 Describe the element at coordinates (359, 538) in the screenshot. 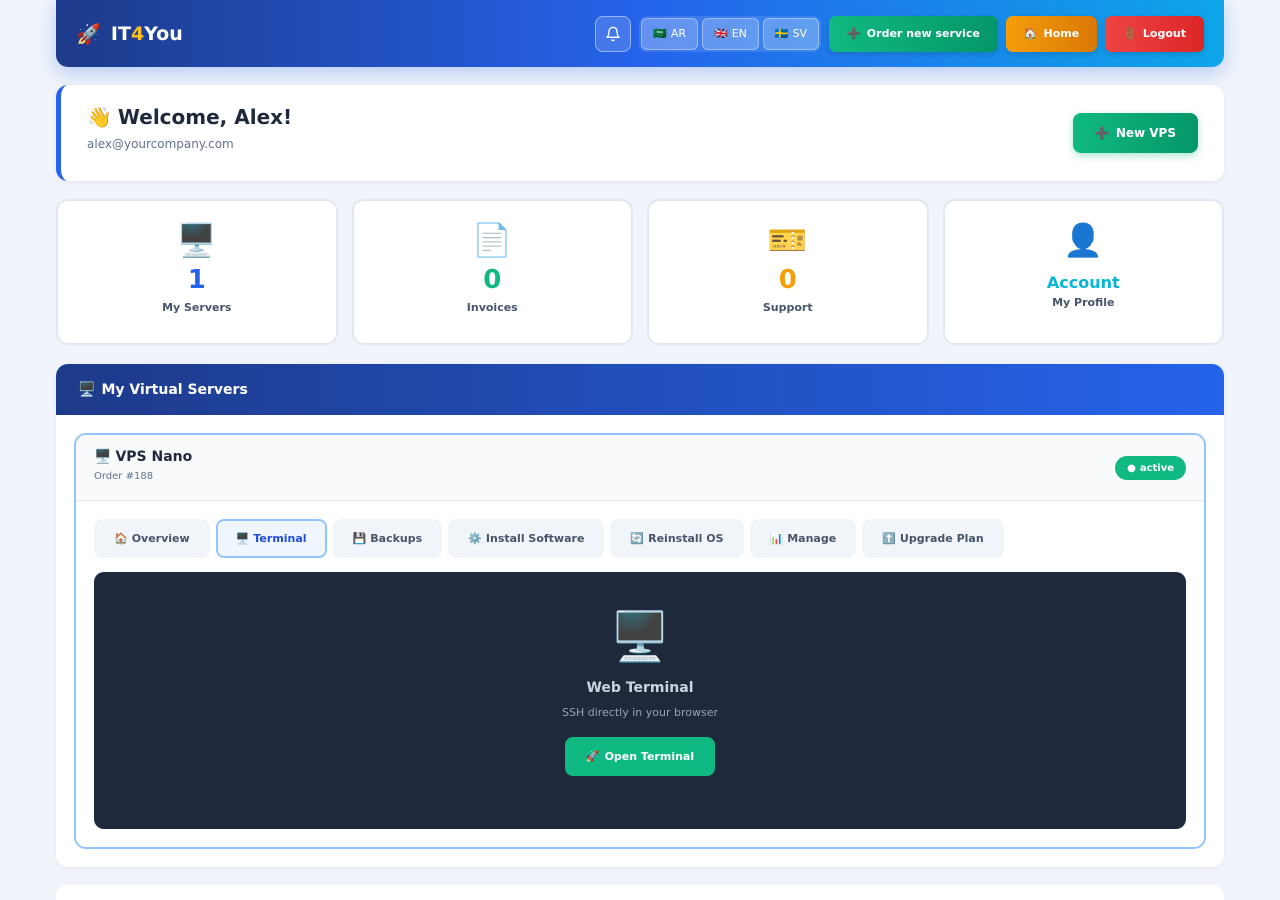

I see `floppy-disk-icon: 💾` at that location.